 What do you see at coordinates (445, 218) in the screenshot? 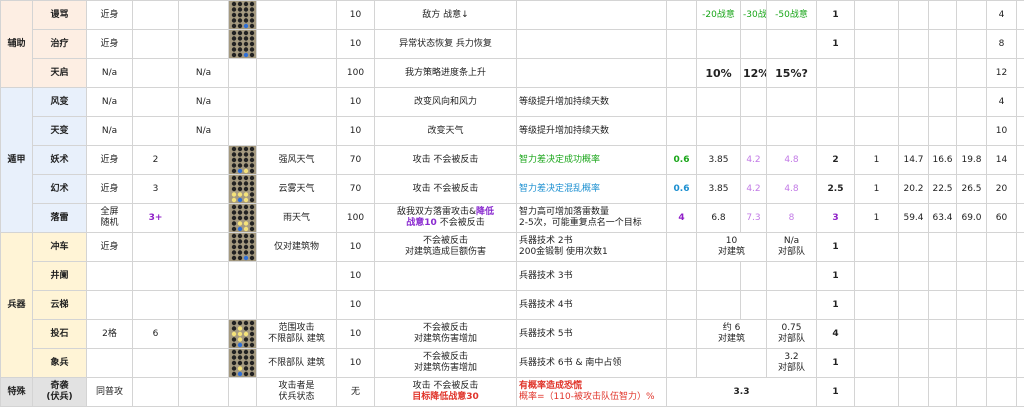
I see `effect-cell: 敌我双方落雷攻击&降低 战意10 不会被反击` at bounding box center [445, 218].